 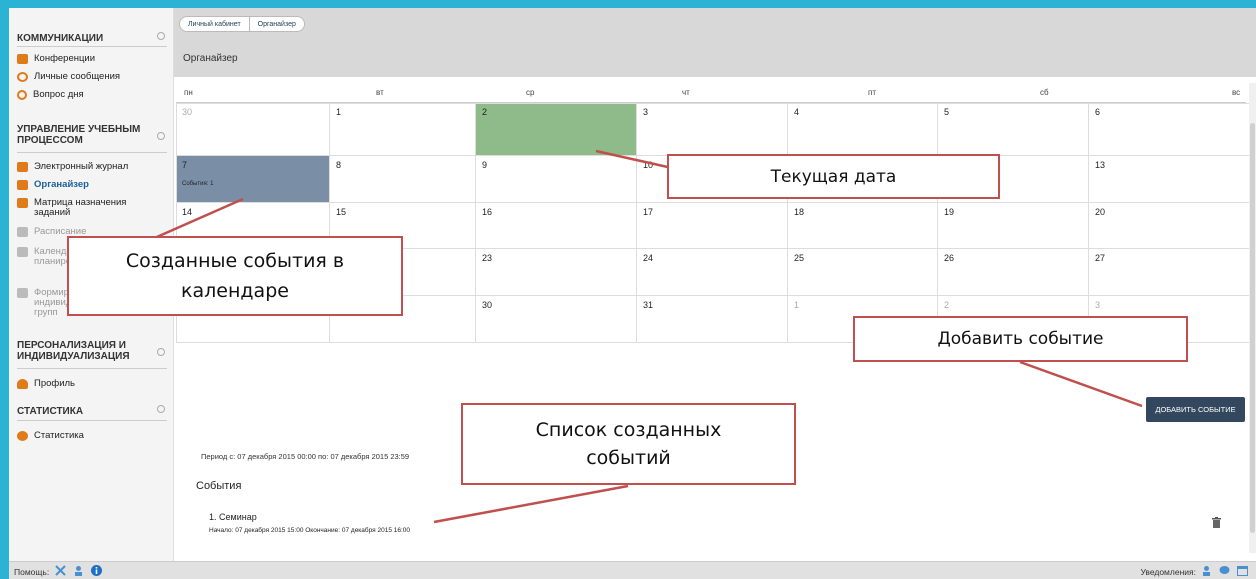 I want to click on calendar-day-number: 18, so click(x=799, y=212).